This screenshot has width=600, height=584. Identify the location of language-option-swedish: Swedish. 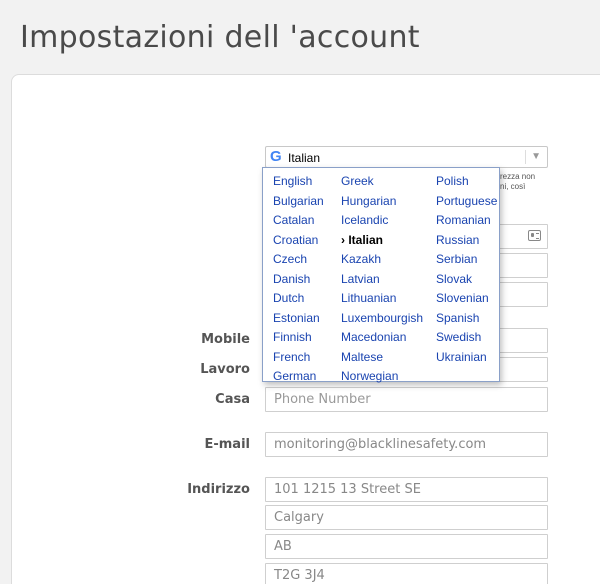
(466, 340).